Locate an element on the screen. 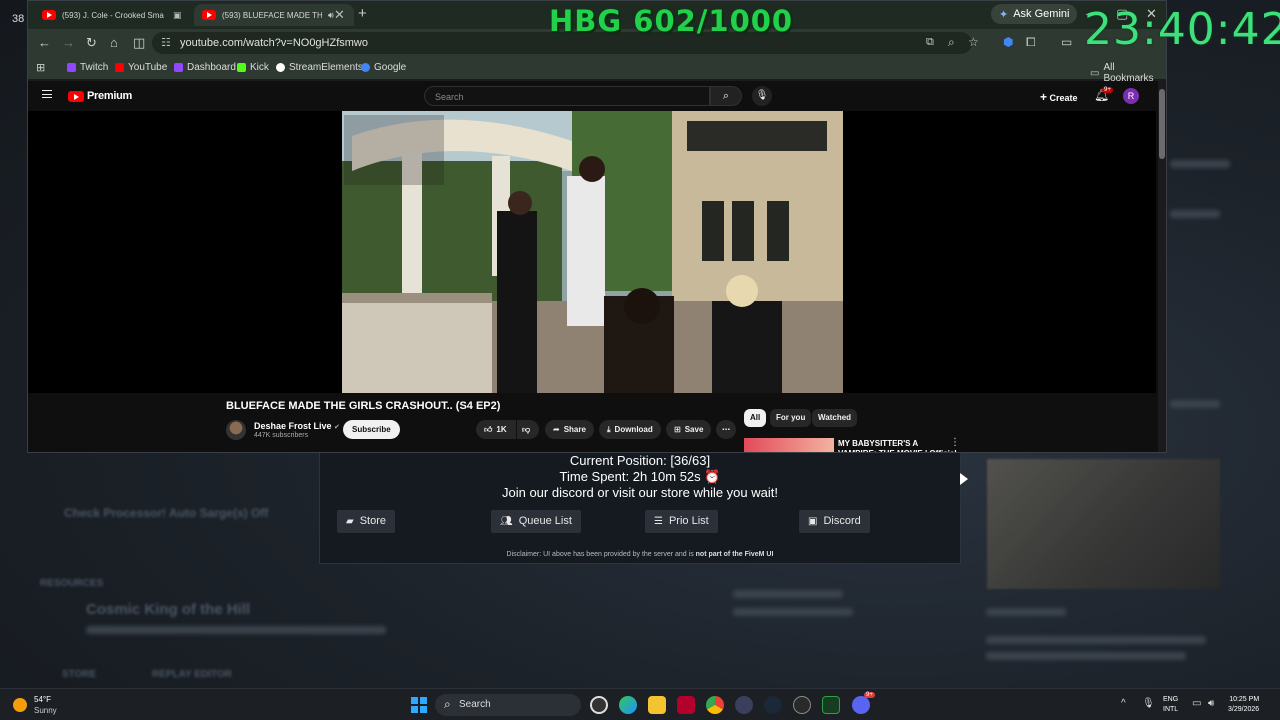 This screenshot has height=720, width=1280. subscribe-button: Subscribe is located at coordinates (371, 429).